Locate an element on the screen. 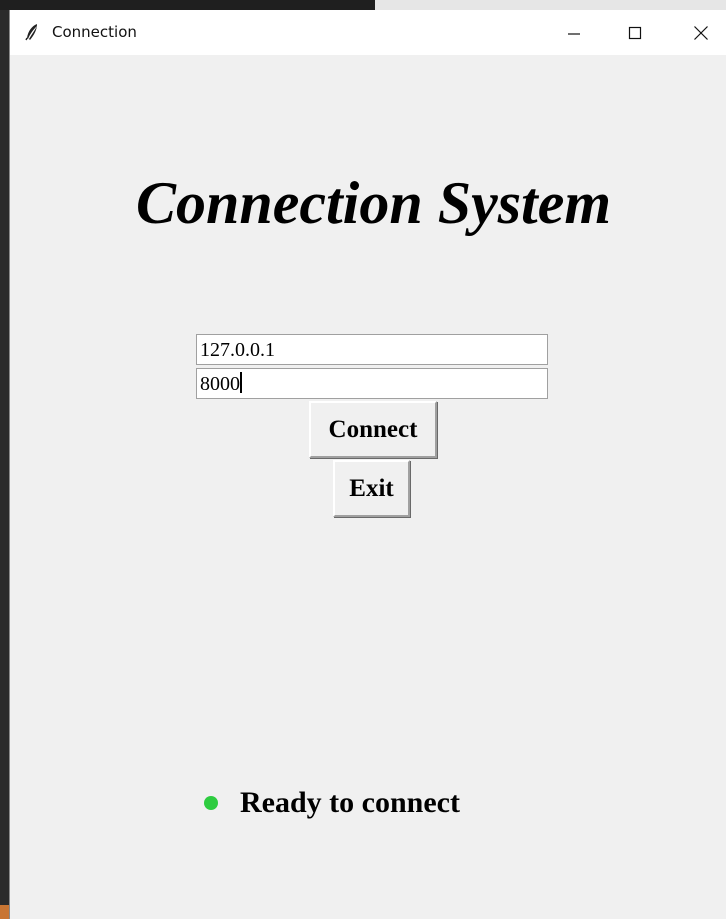  connect-button: Connect is located at coordinates (373, 429).